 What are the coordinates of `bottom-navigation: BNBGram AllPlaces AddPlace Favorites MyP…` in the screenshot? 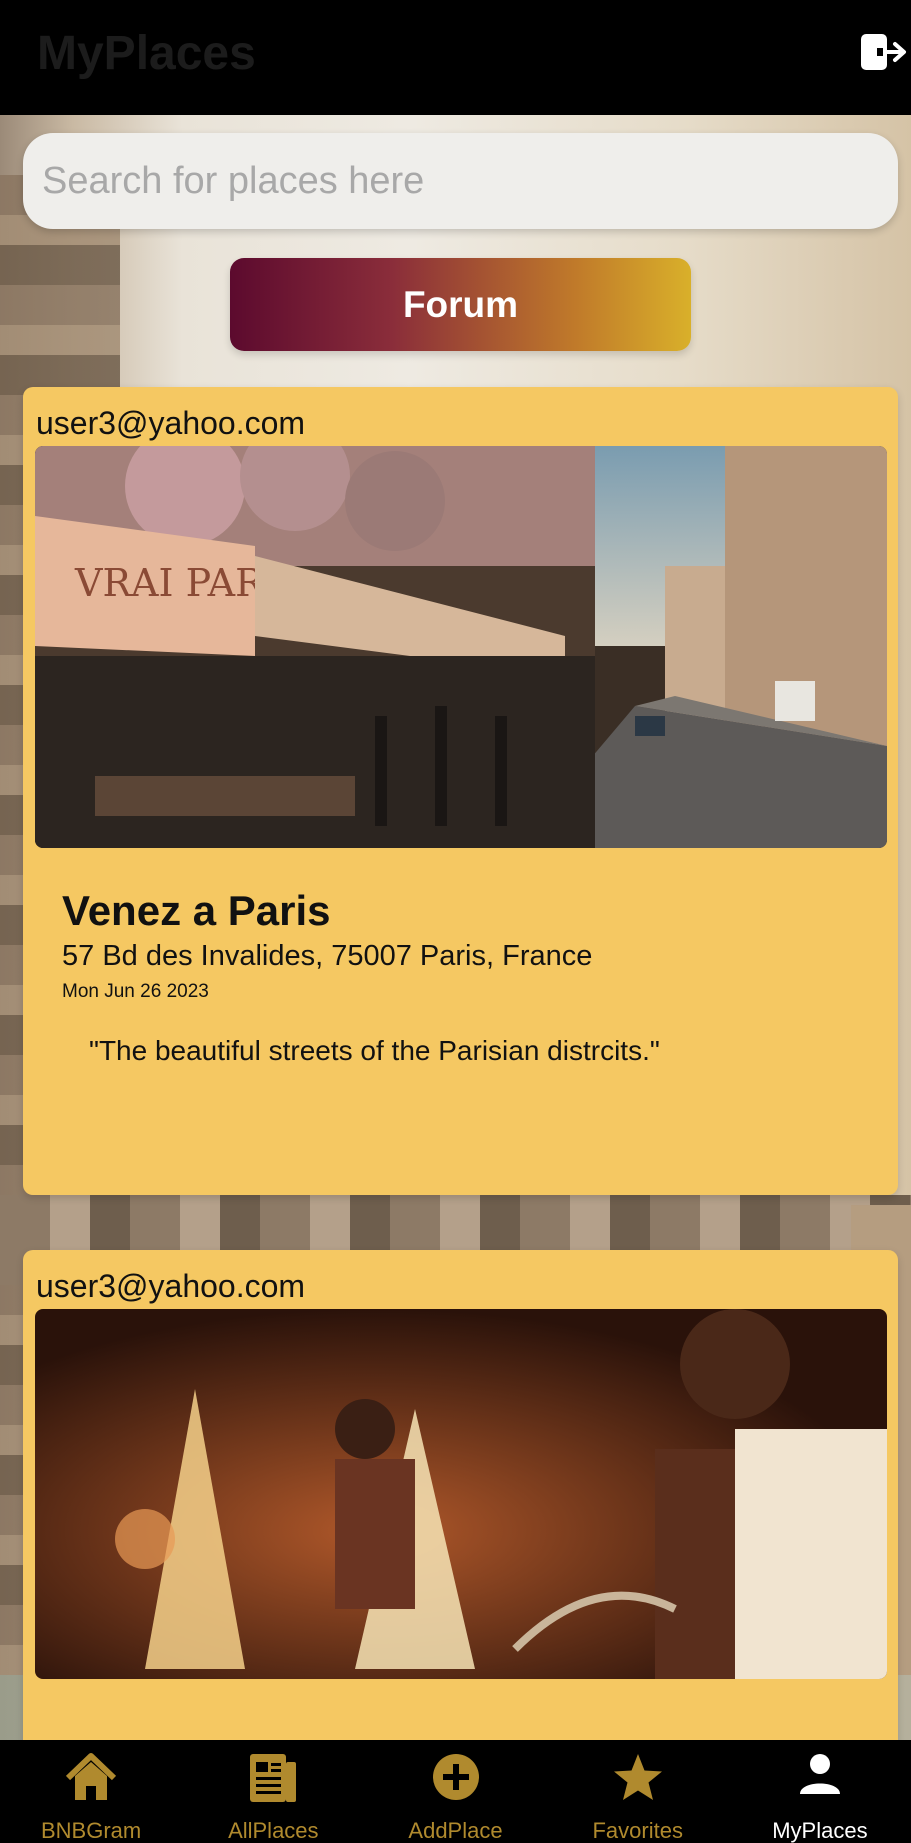 It's located at (455, 1791).